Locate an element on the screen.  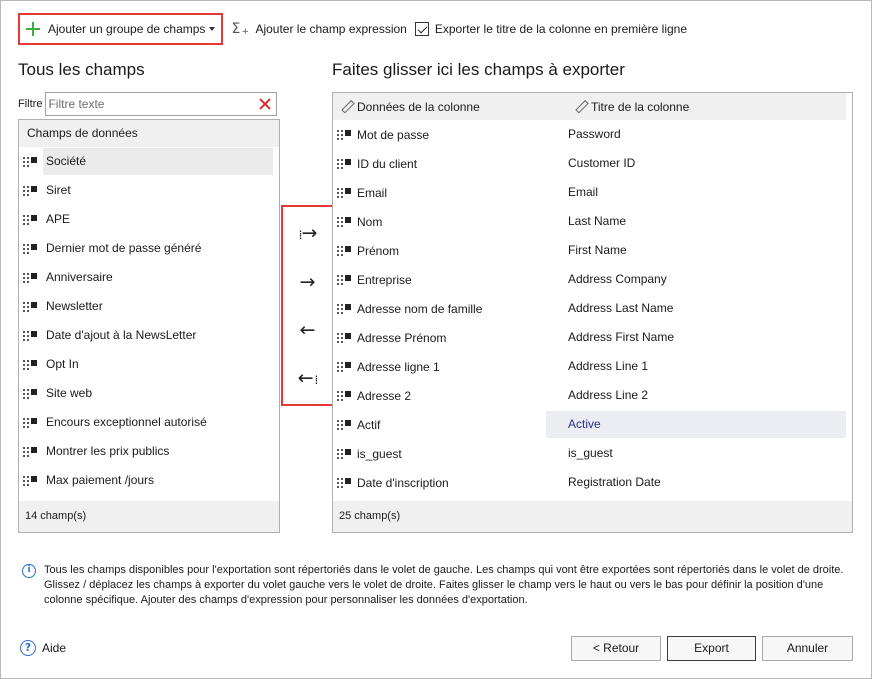
help-icon: ? is located at coordinates (28, 648).